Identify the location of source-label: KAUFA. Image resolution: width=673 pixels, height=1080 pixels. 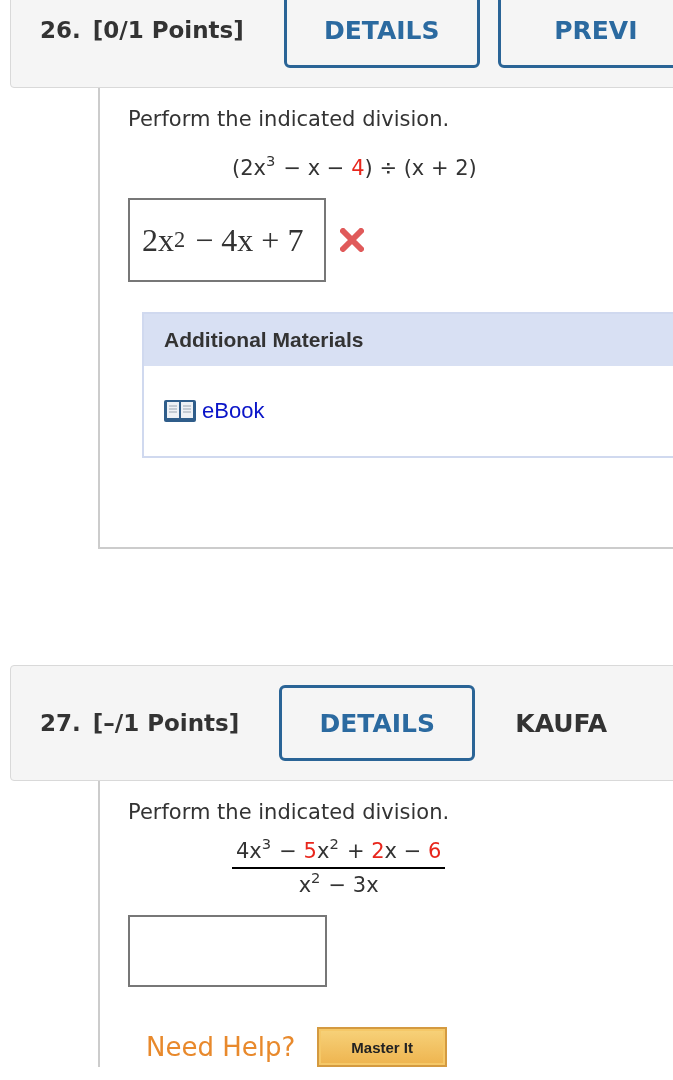
(561, 723).